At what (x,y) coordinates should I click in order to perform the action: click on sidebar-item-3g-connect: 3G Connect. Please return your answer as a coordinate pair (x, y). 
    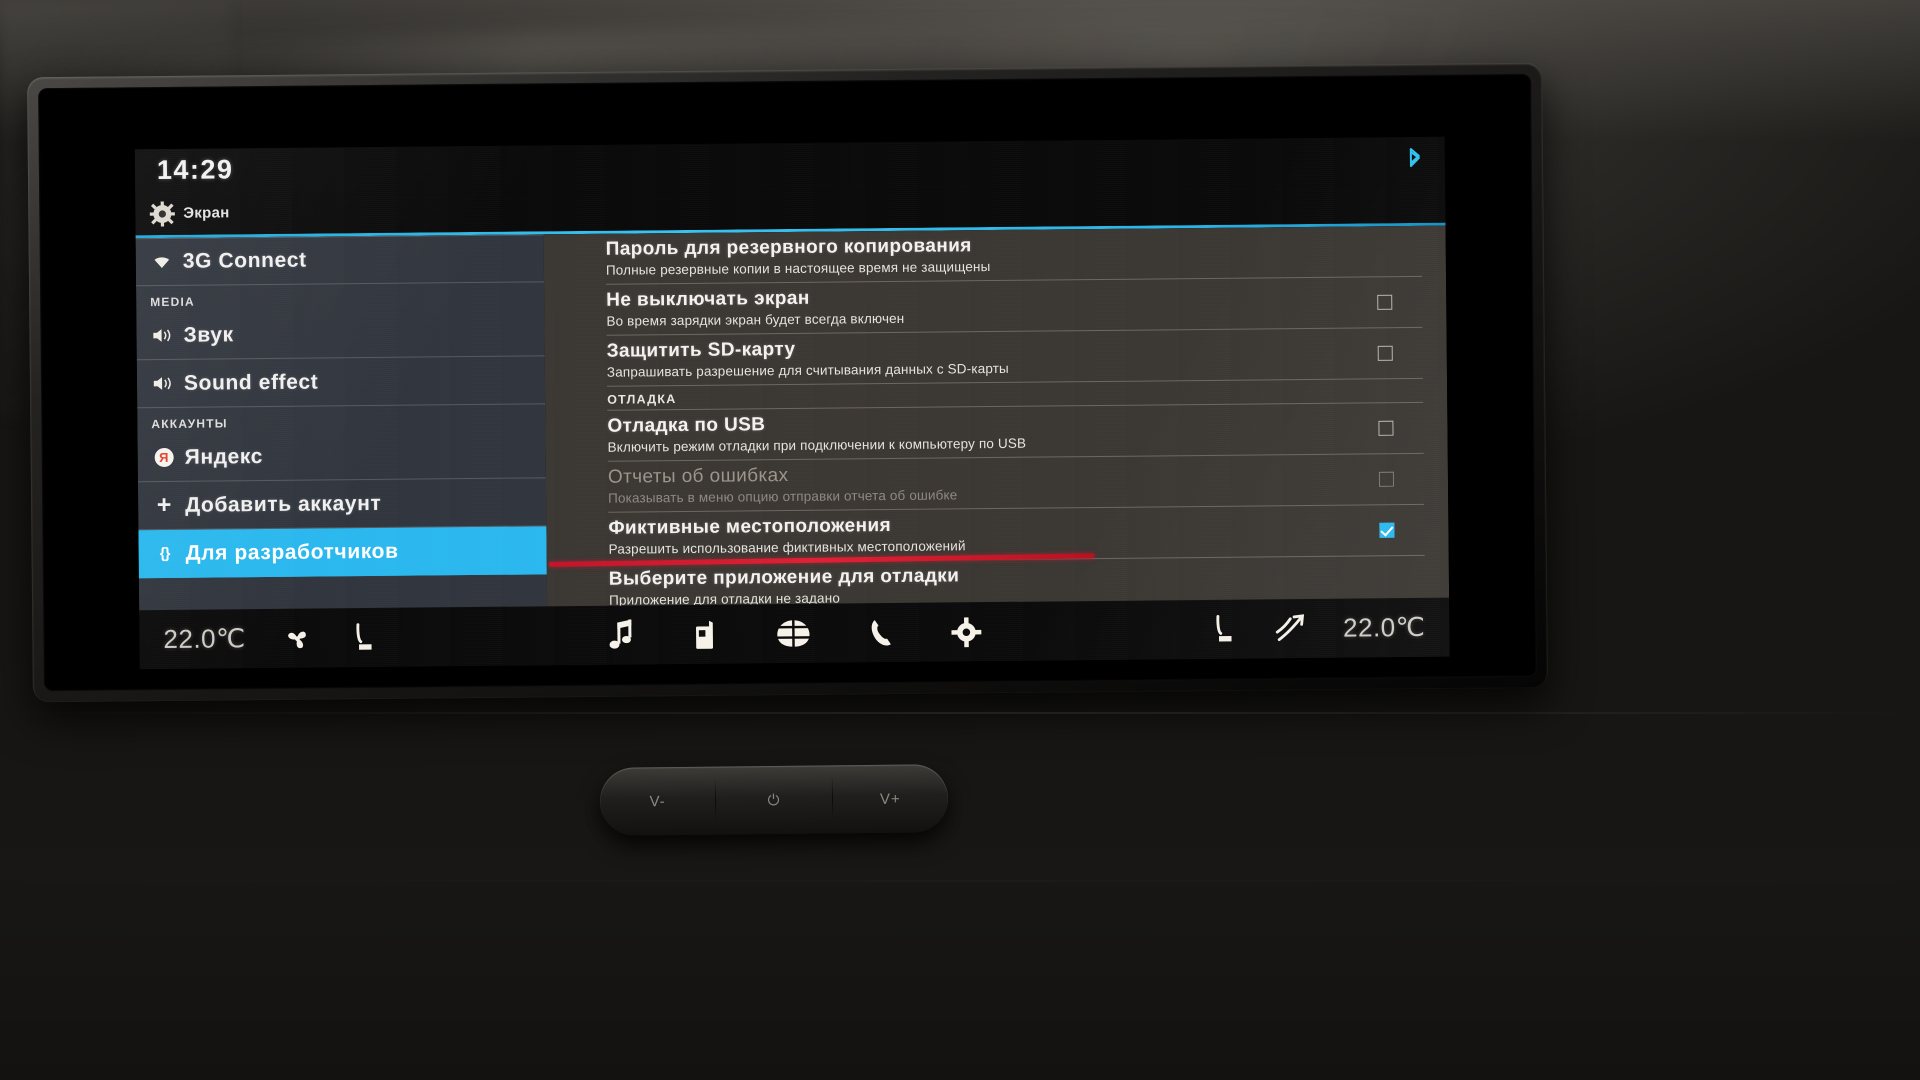
    Looking at the image, I should click on (340, 260).